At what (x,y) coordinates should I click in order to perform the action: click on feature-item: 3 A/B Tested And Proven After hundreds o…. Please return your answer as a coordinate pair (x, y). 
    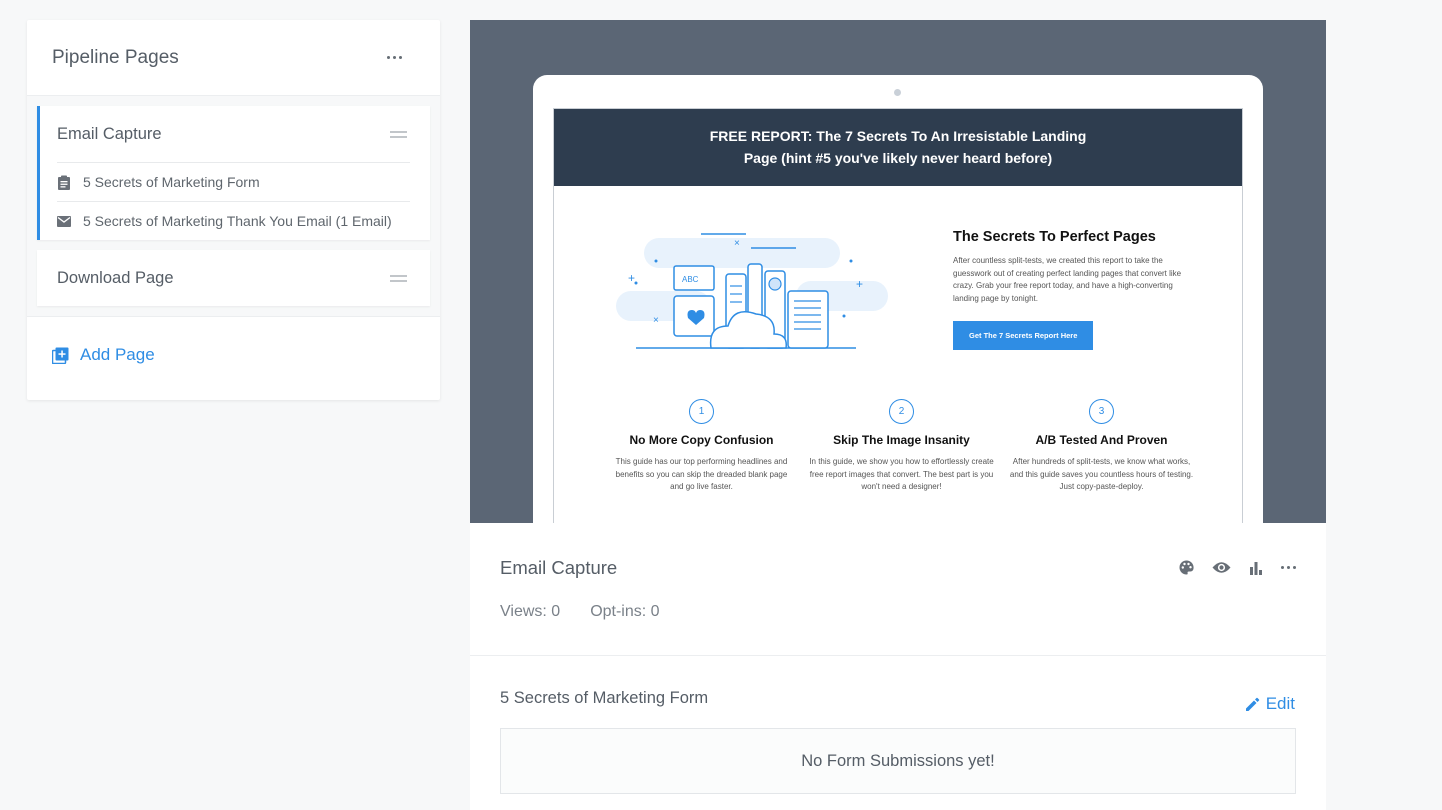
    Looking at the image, I should click on (1101, 446).